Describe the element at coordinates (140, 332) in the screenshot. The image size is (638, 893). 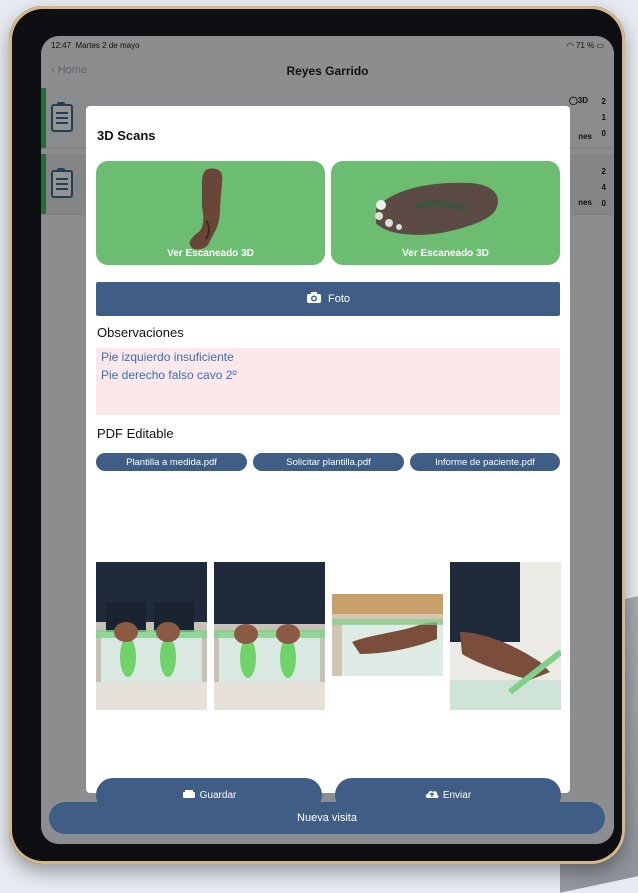
I see `observaciones-title: Observaciones` at that location.